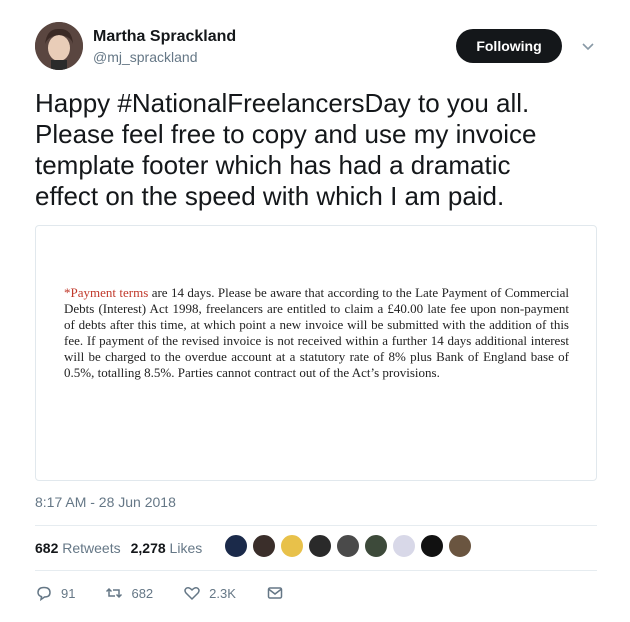  Describe the element at coordinates (164, 57) in the screenshot. I see `user-handle: @mj_sprackland` at that location.